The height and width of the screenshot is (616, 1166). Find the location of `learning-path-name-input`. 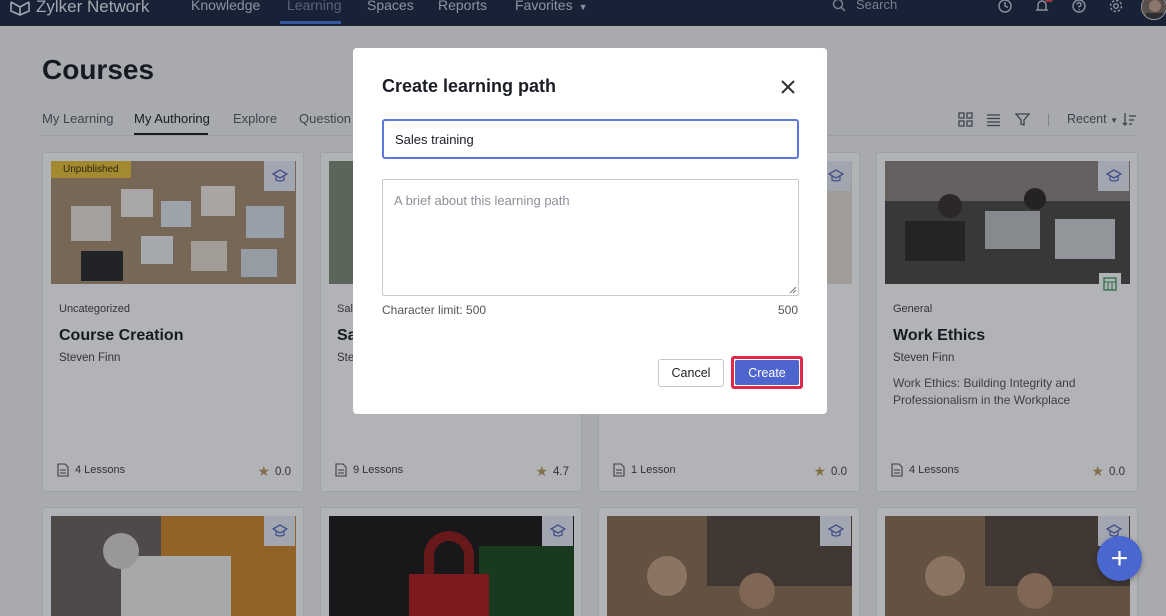

learning-path-name-input is located at coordinates (590, 139).